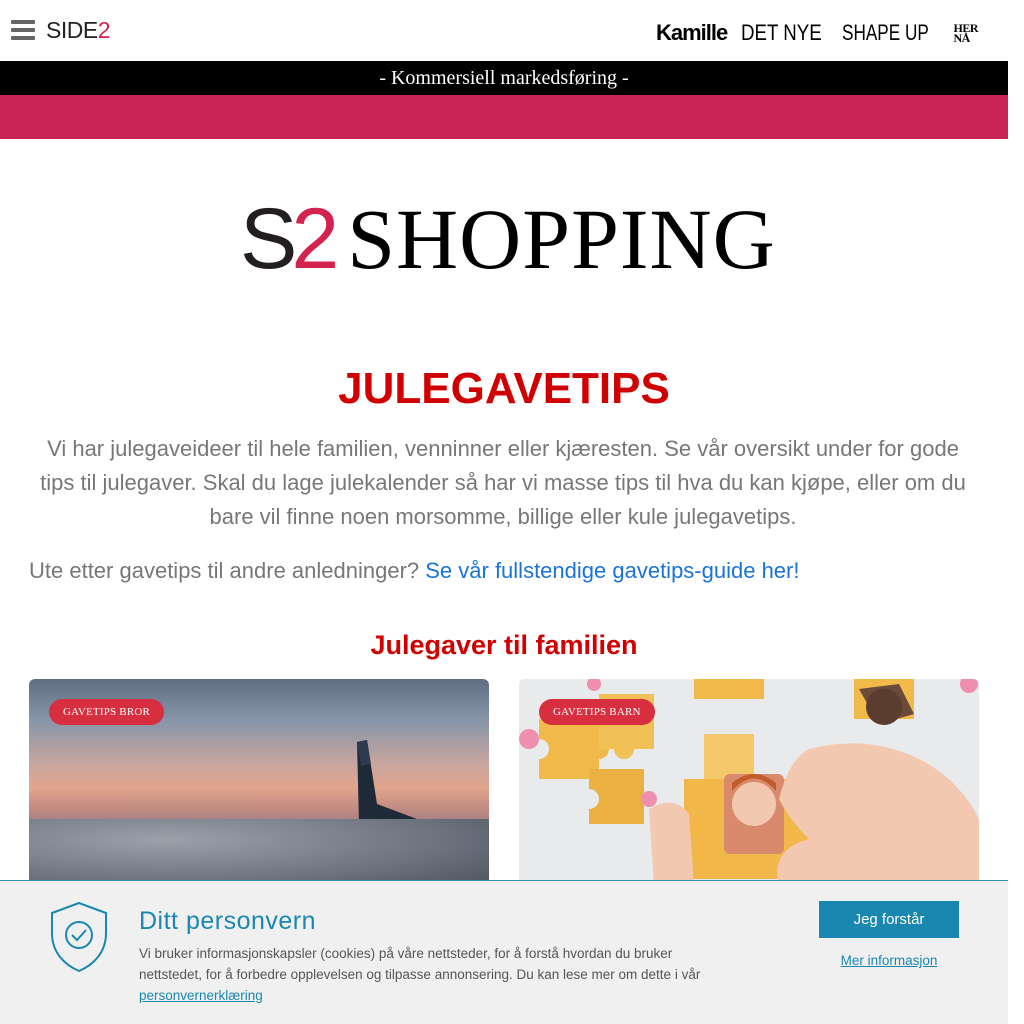 The height and width of the screenshot is (1024, 1024). What do you see at coordinates (561, 239) in the screenshot?
I see `shopping-wordmark: SHOPPING` at bounding box center [561, 239].